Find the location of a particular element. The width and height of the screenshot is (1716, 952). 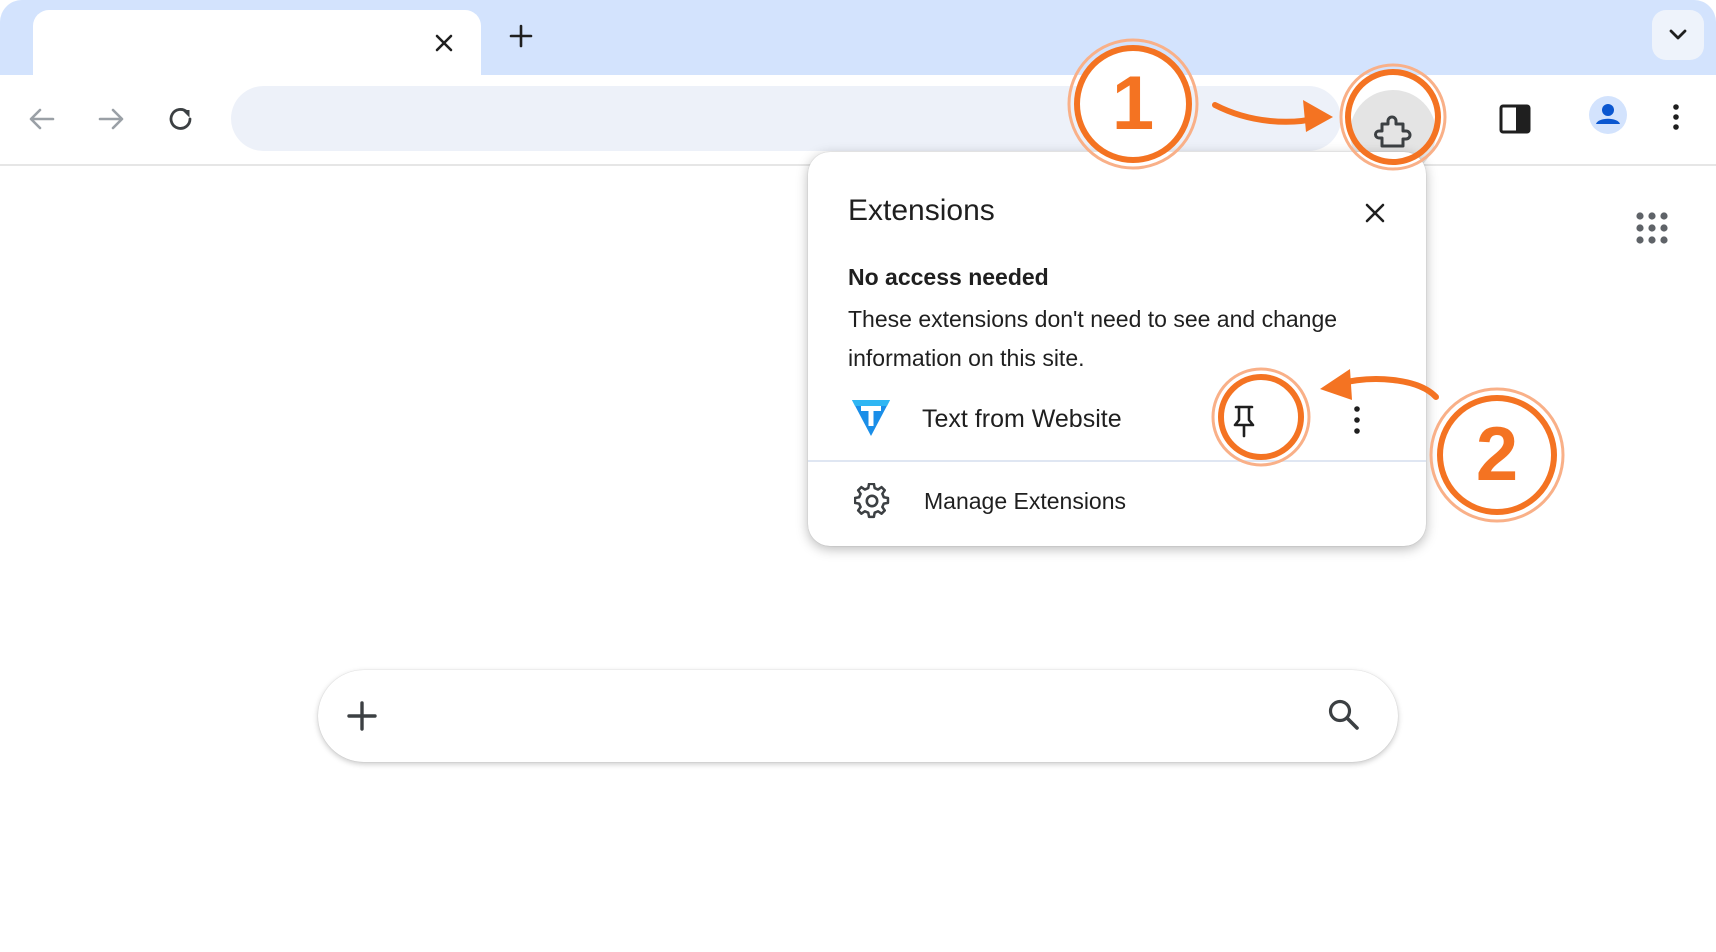

apps-grid-icon is located at coordinates (1652, 228).